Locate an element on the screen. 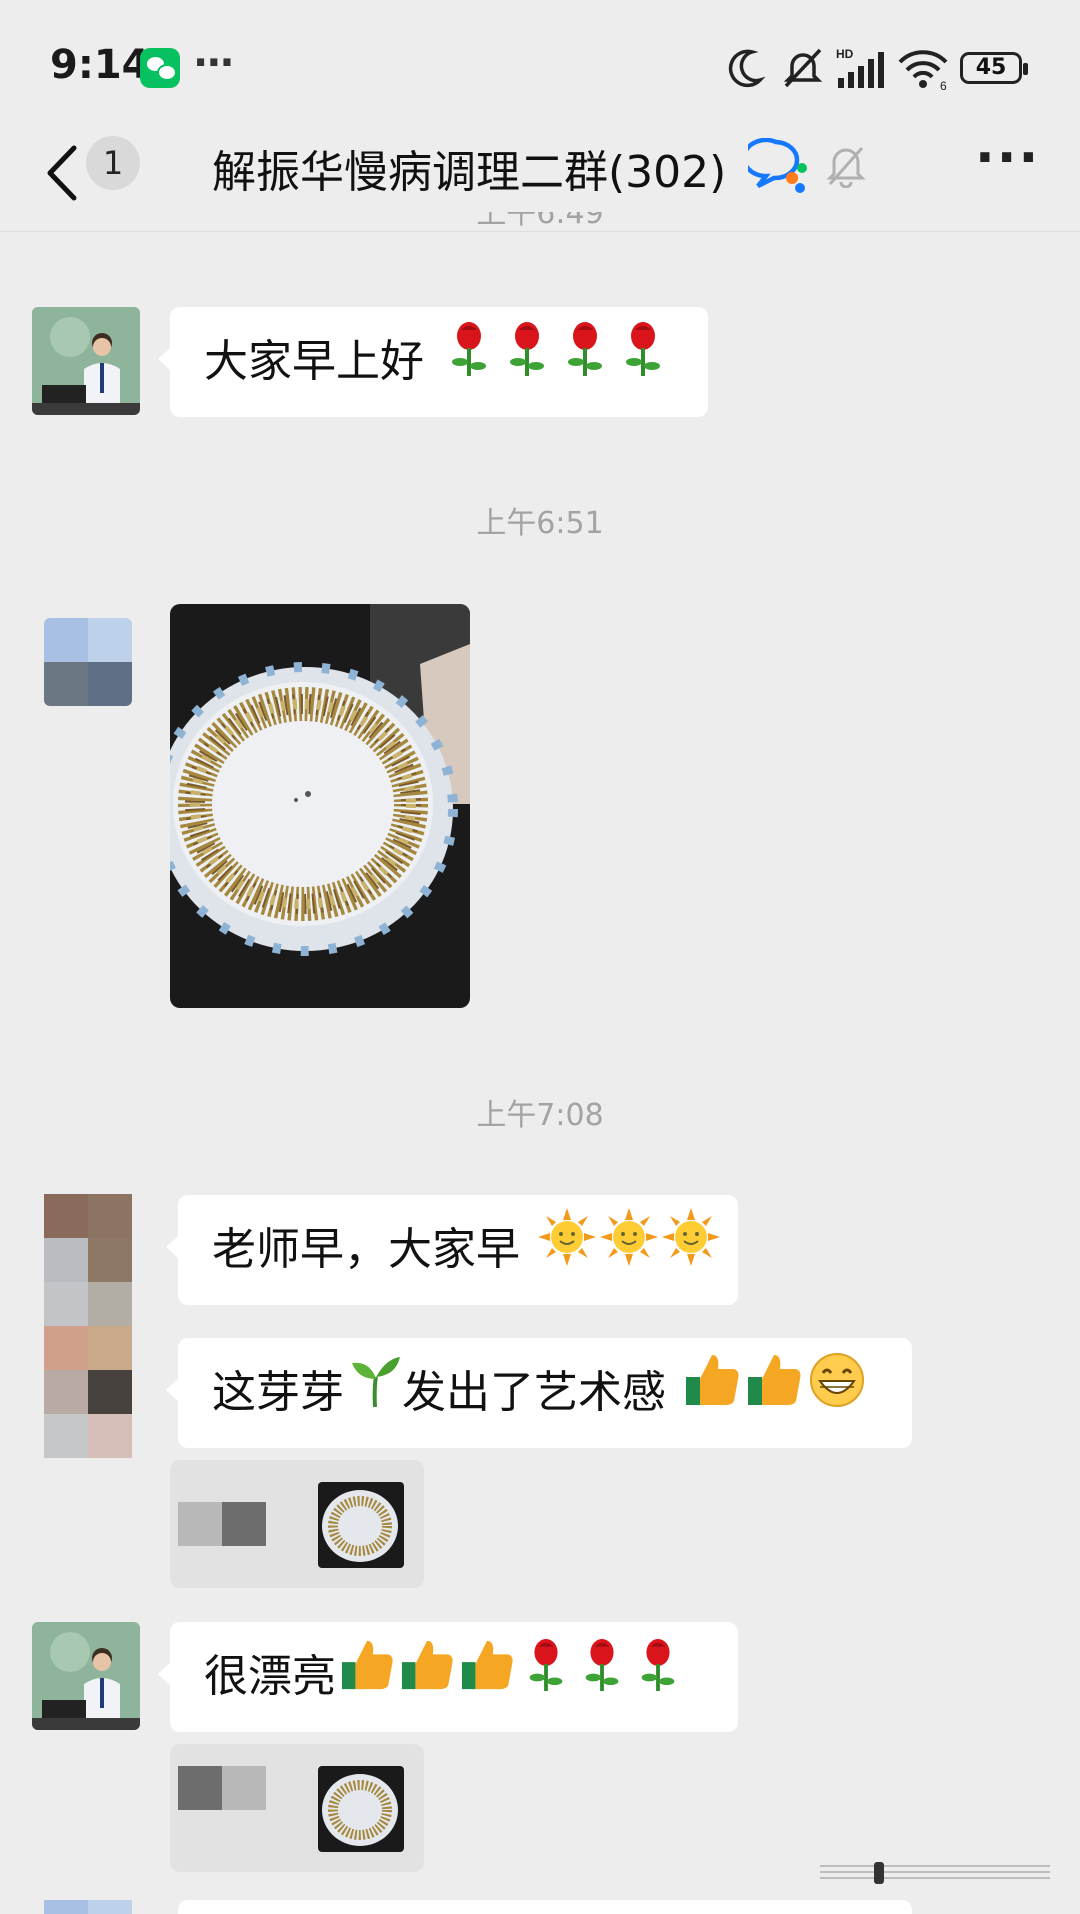 This screenshot has height=1914, width=1080. chat-more-menu-button: ··· is located at coordinates (1007, 158).